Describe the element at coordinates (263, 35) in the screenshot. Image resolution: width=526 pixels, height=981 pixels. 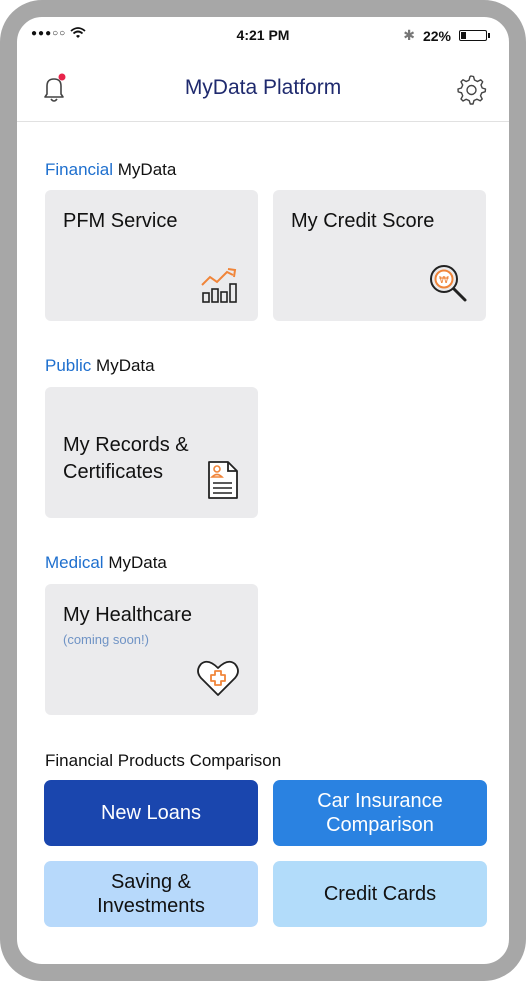
I see `status-bar: ●●●○○ 4:21 PM ✱ 22%` at that location.